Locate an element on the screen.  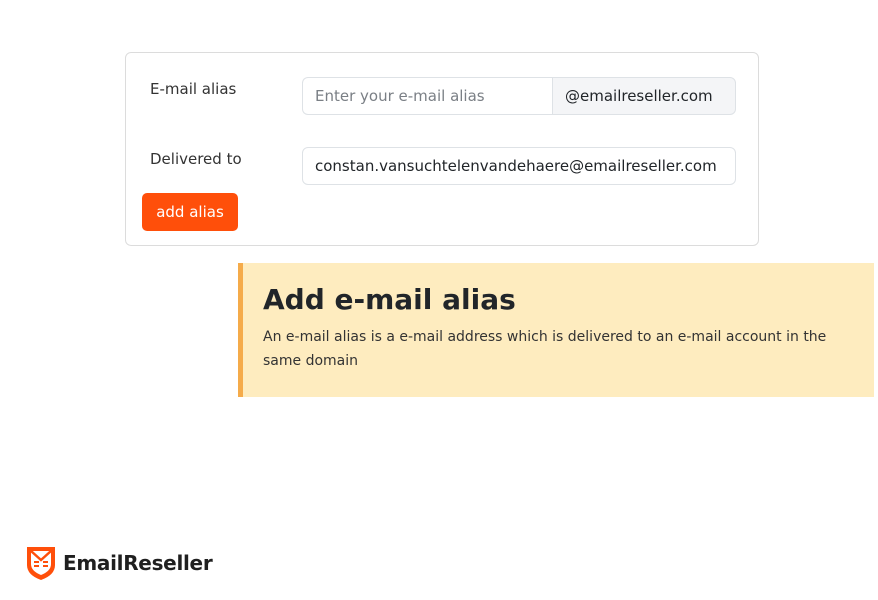
brand-logo: EmailReseller is located at coordinates (119, 563).